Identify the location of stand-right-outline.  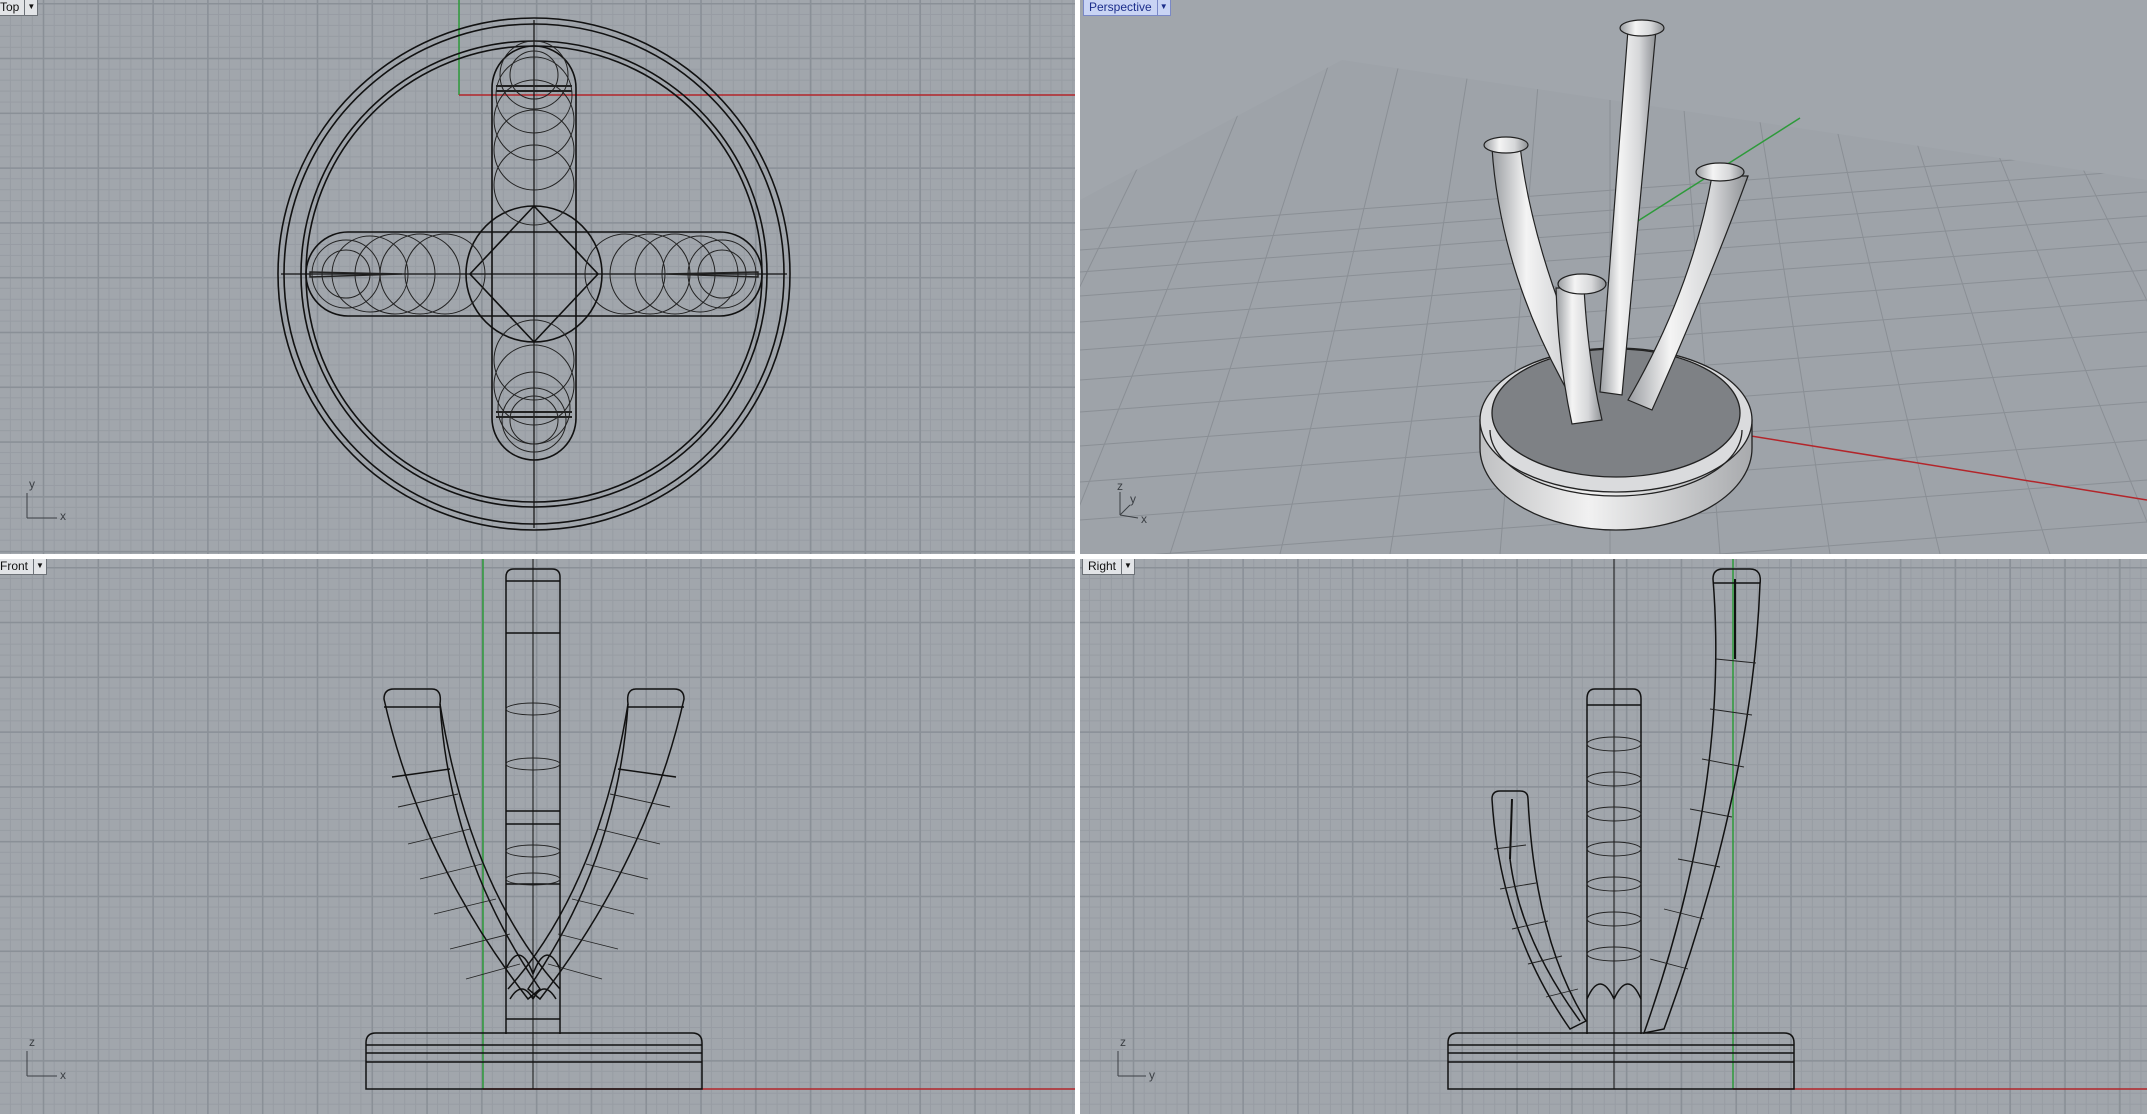
(1621, 824).